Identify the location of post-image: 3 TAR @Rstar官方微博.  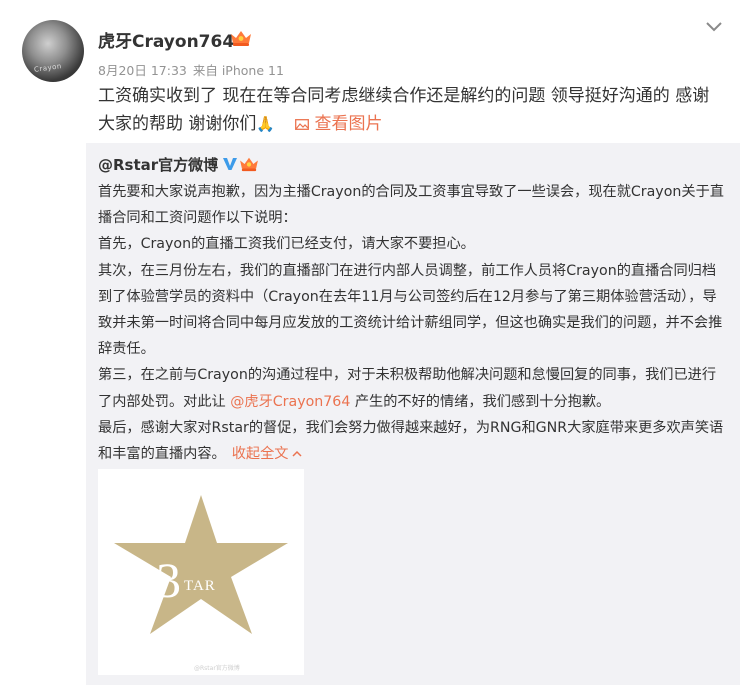
(201, 572).